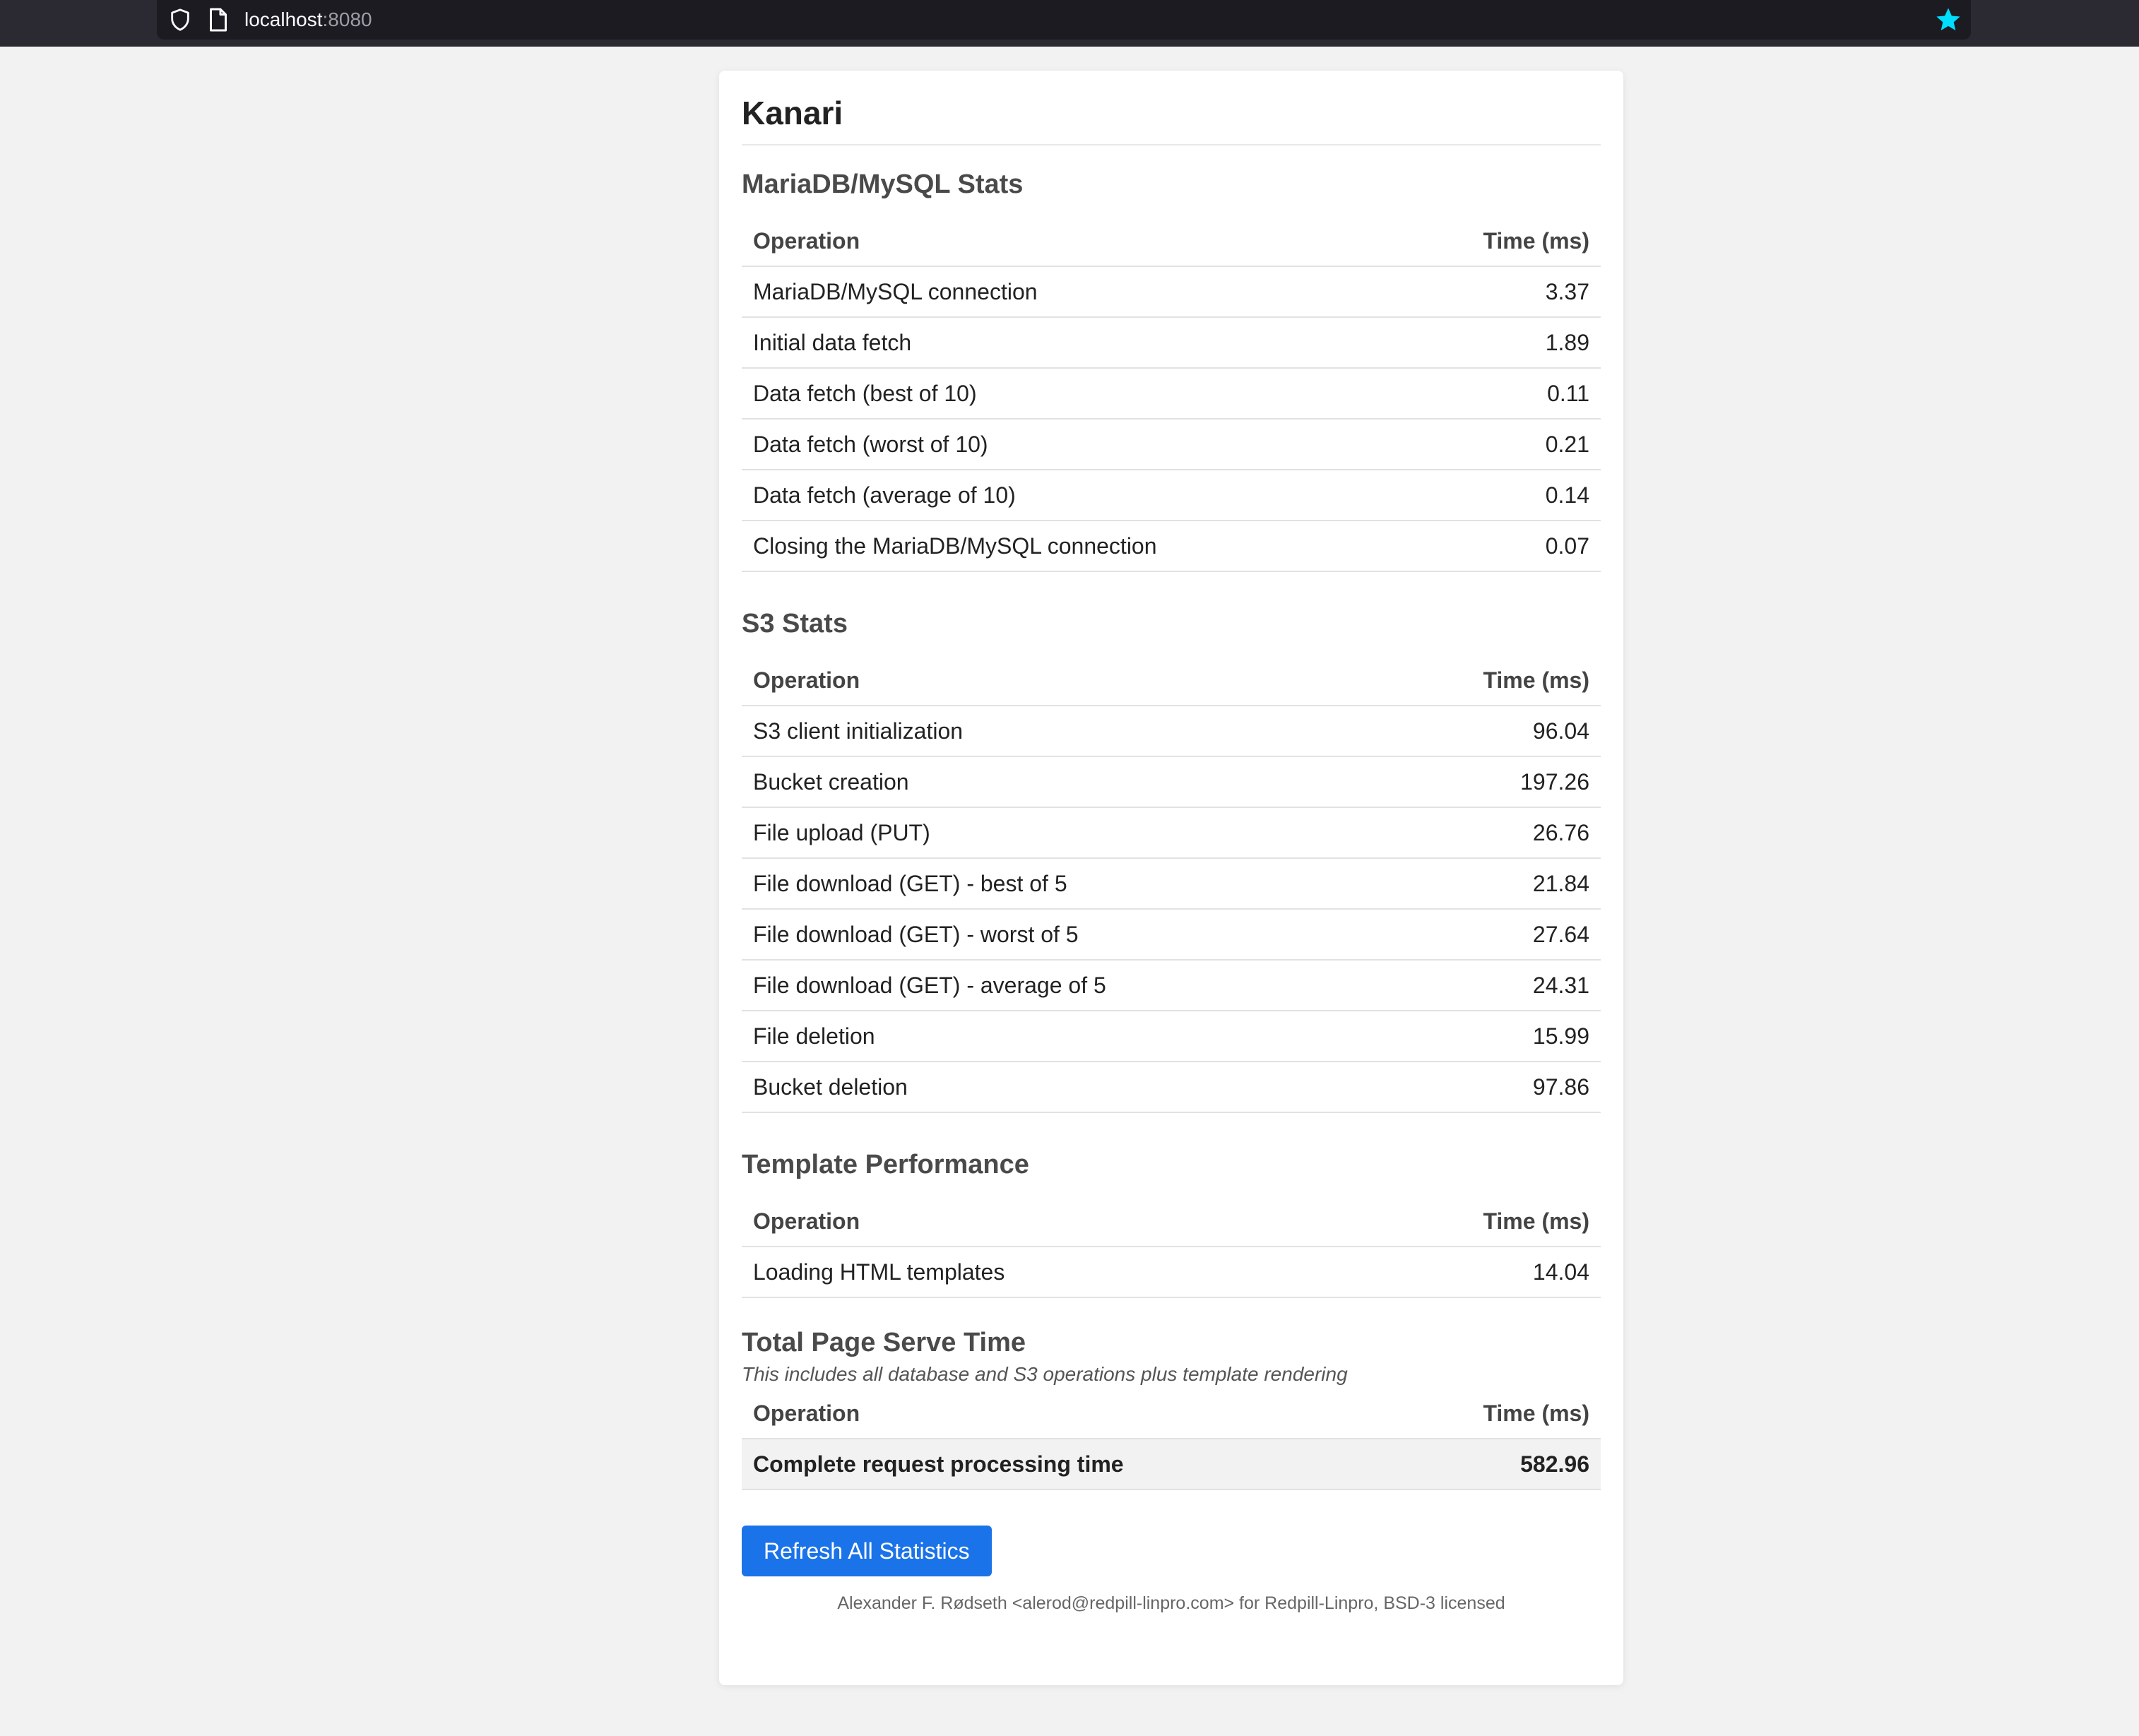 Image resolution: width=2139 pixels, height=1736 pixels. What do you see at coordinates (283, 19) in the screenshot?
I see `url-host: localhost` at bounding box center [283, 19].